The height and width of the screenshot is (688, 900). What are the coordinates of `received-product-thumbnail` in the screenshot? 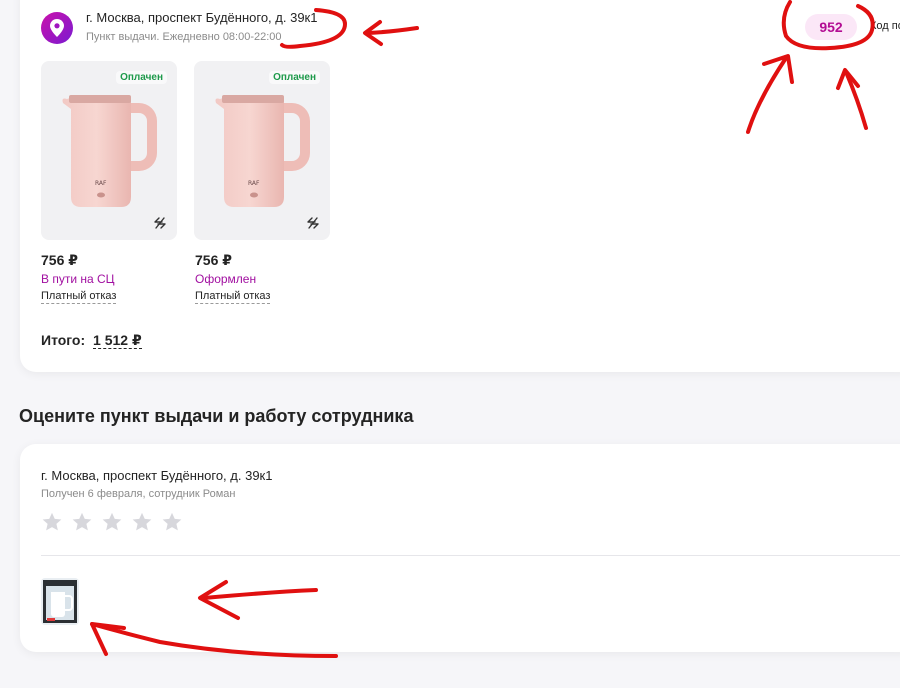 It's located at (60, 601).